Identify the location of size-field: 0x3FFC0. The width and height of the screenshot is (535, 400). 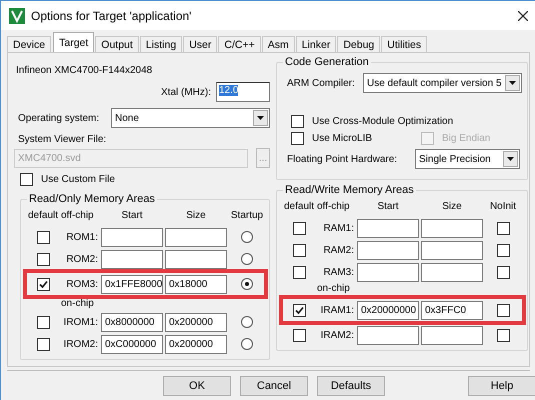
(452, 310).